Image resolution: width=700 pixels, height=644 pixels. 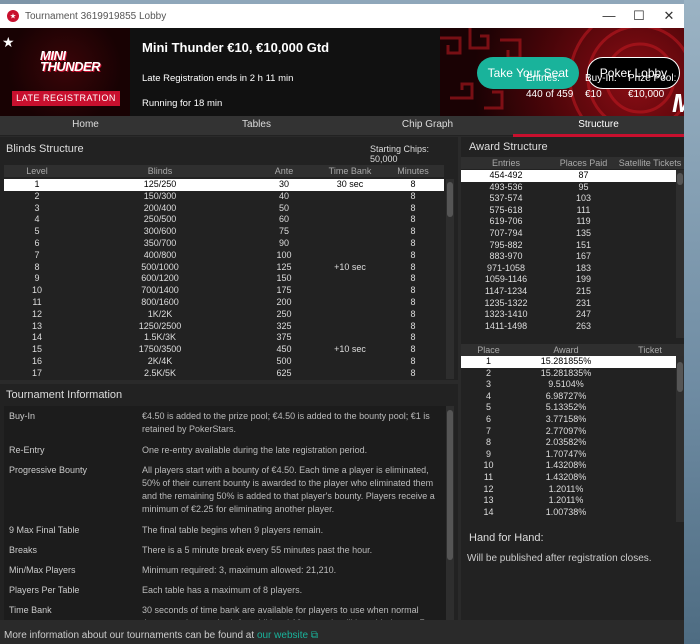 What do you see at coordinates (568, 408) in the screenshot?
I see `place-row: 5 5.13352%` at bounding box center [568, 408].